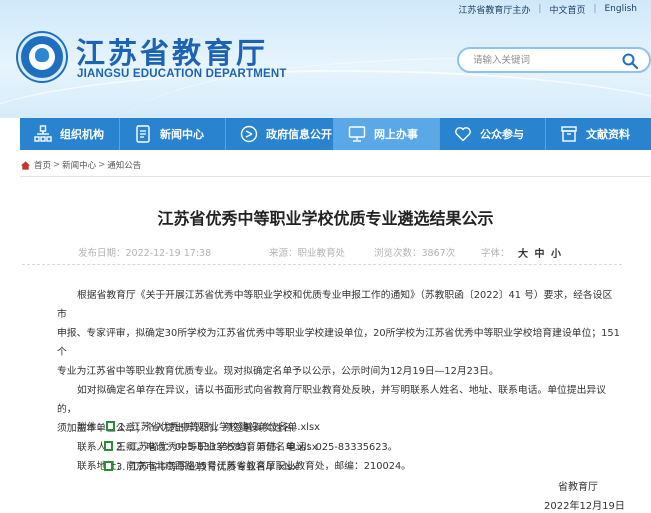  I want to click on attachment-link: 2. 江苏省优秀中等职业学校培育单位名单.xlsx, so click(217, 446).